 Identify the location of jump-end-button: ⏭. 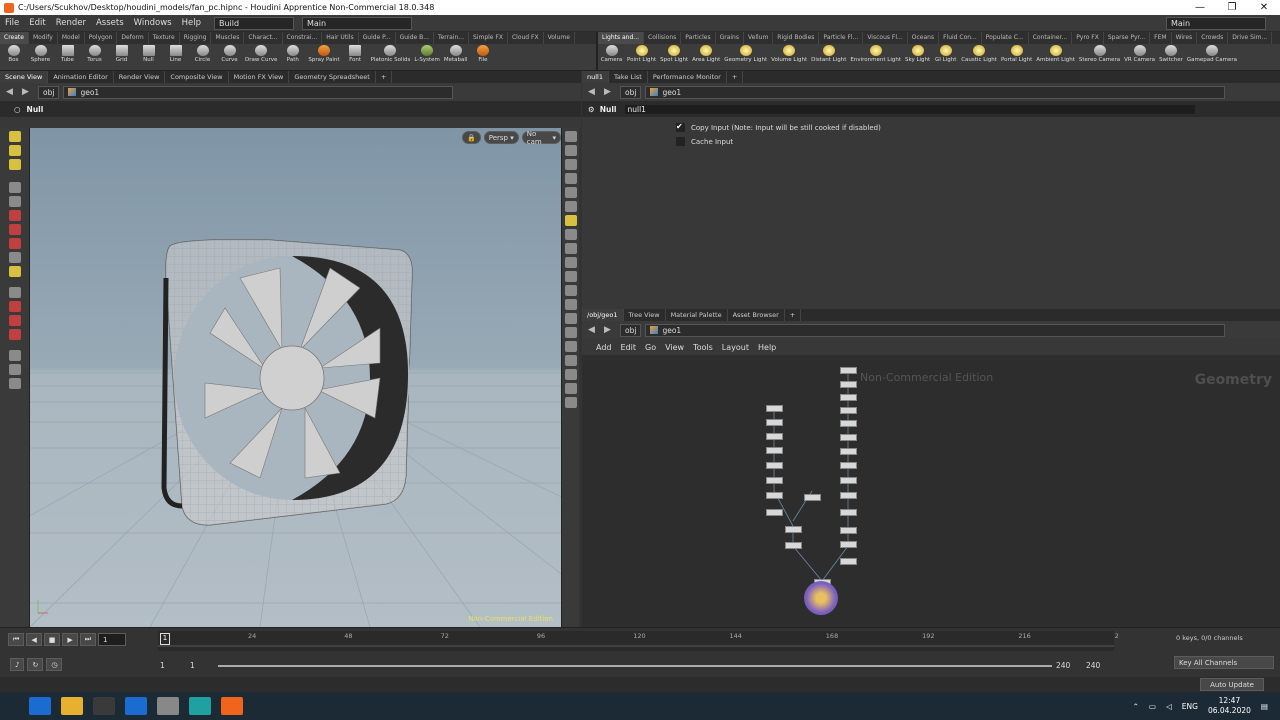
(88, 639).